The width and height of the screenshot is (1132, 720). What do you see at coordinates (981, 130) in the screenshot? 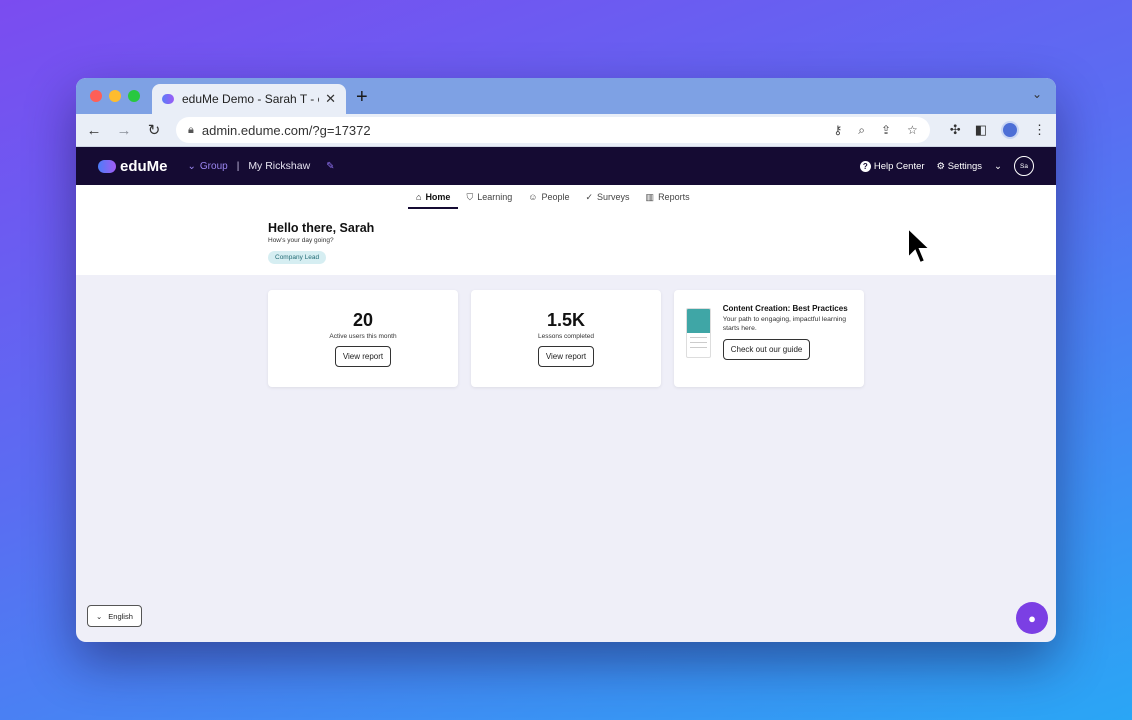
I see `side-panel-icon: ◧` at bounding box center [981, 130].